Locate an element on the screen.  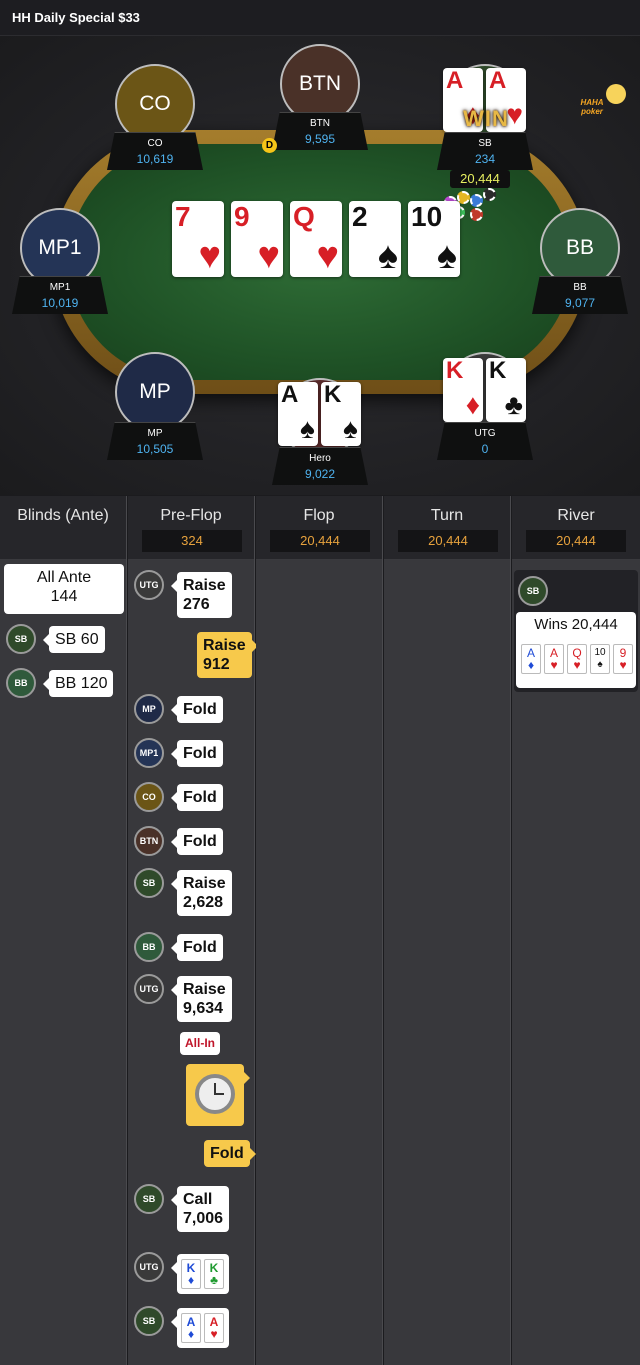
column-header: Pre-Flop 324 is located at coordinates (191, 528).